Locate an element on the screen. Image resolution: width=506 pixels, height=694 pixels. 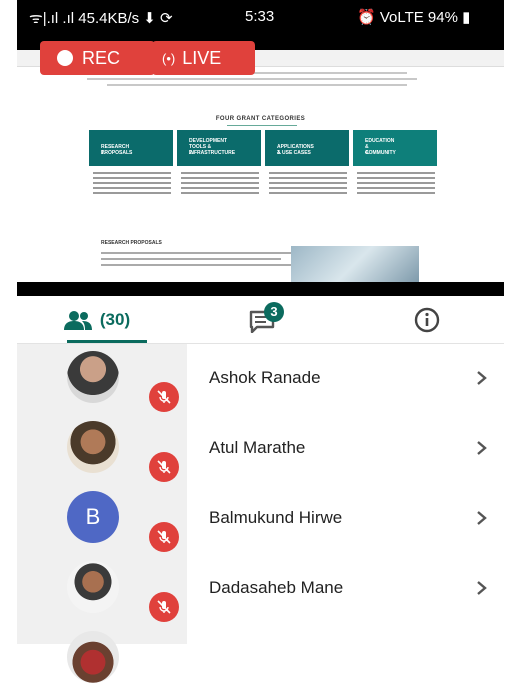
network-status: ᯤ|.ıl .ıl 45.4KB/s ⬇ ⟳ is located at coordinates (101, 18).